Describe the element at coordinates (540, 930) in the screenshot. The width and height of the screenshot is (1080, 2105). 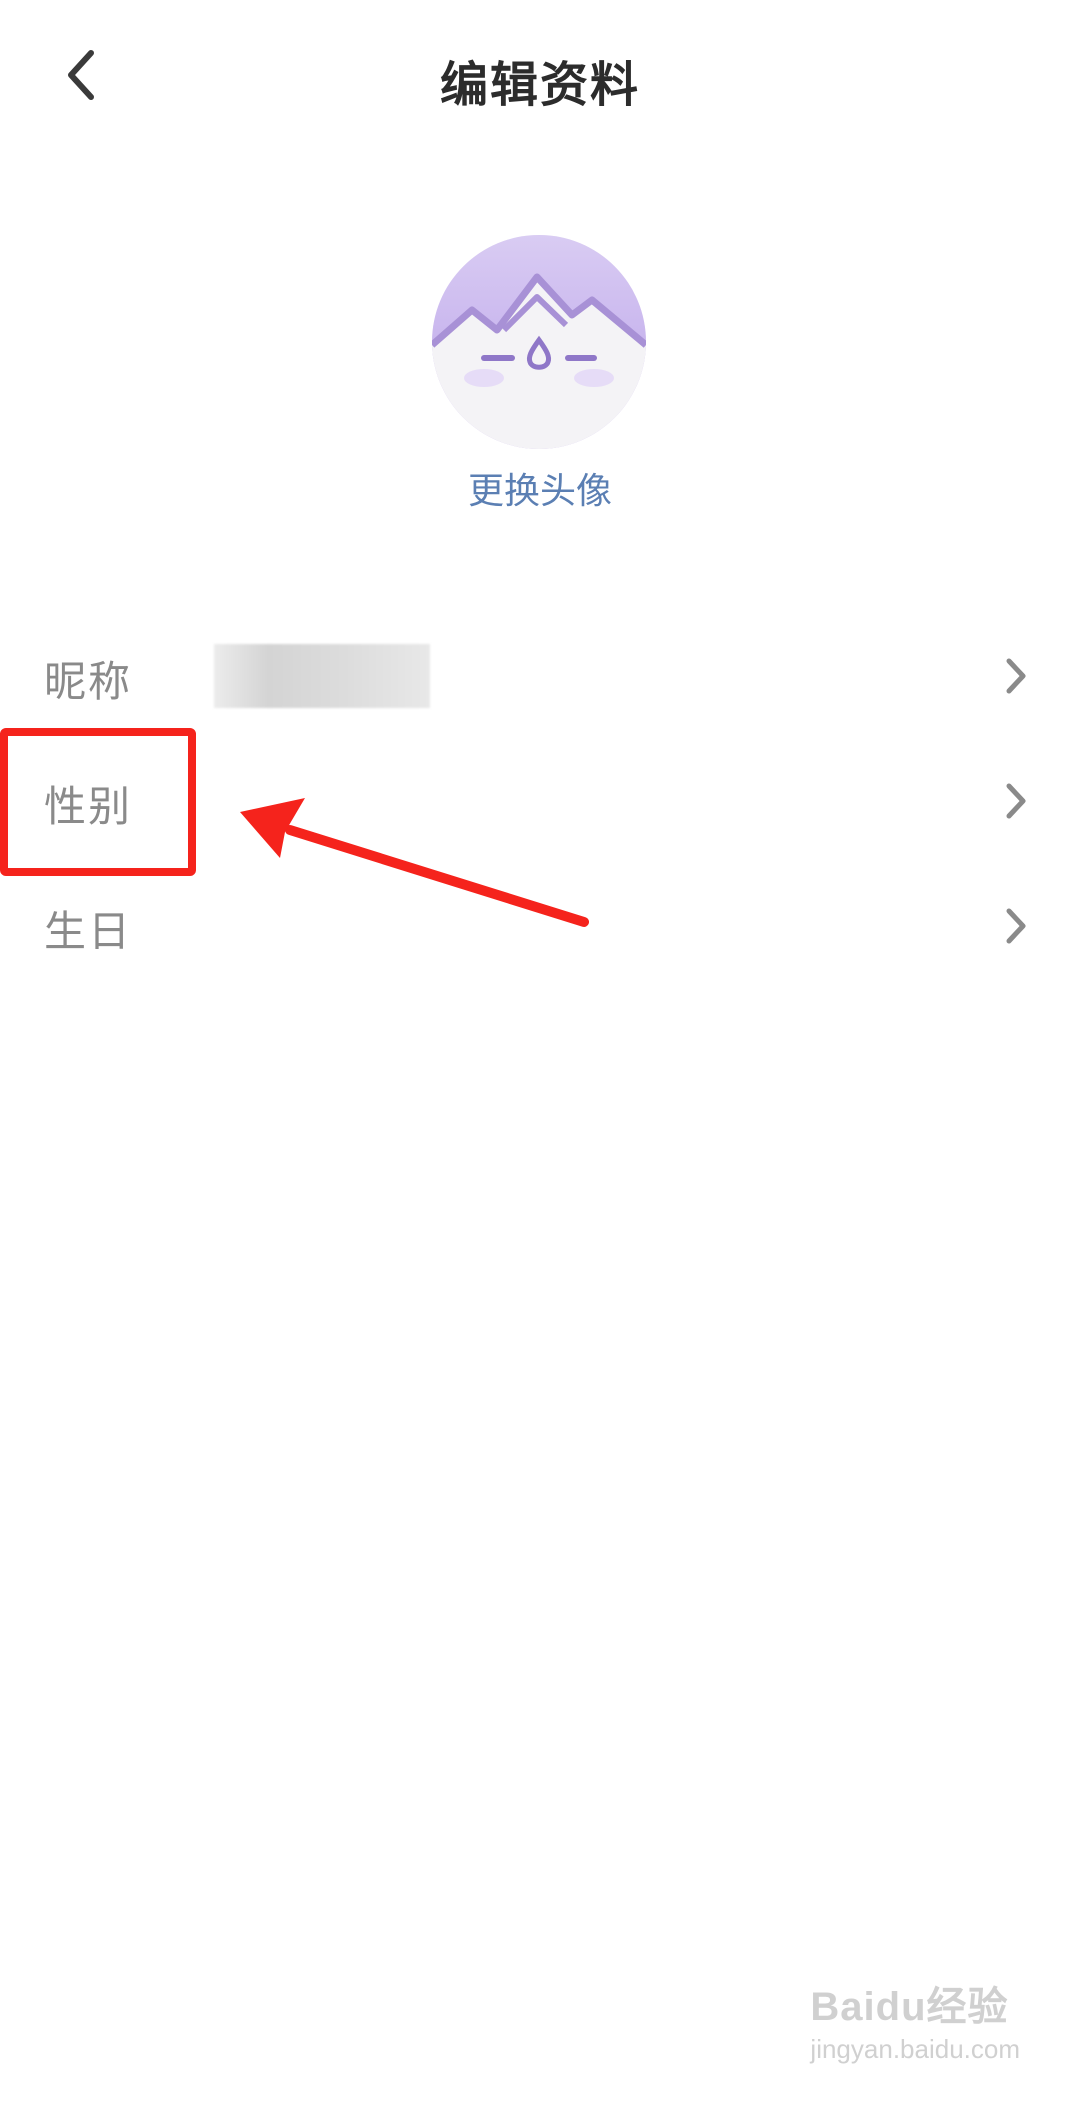
I see `birthday-row: 生日` at that location.